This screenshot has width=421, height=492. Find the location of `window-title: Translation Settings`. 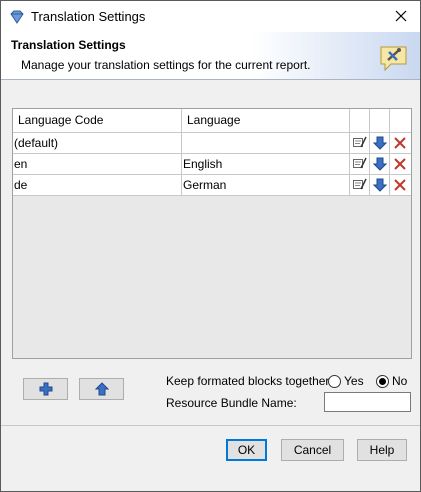

window-title: Translation Settings is located at coordinates (88, 16).